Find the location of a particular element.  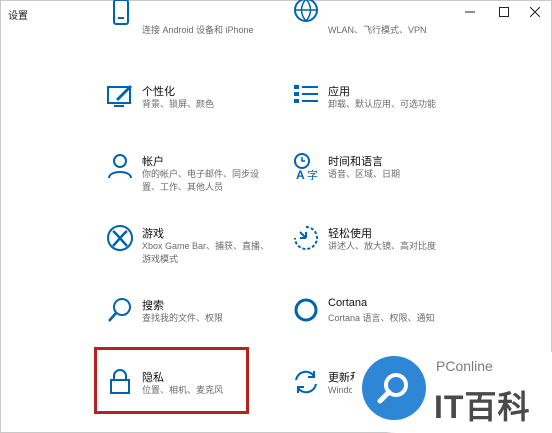

tile-apps-name: 应用 is located at coordinates (339, 92).